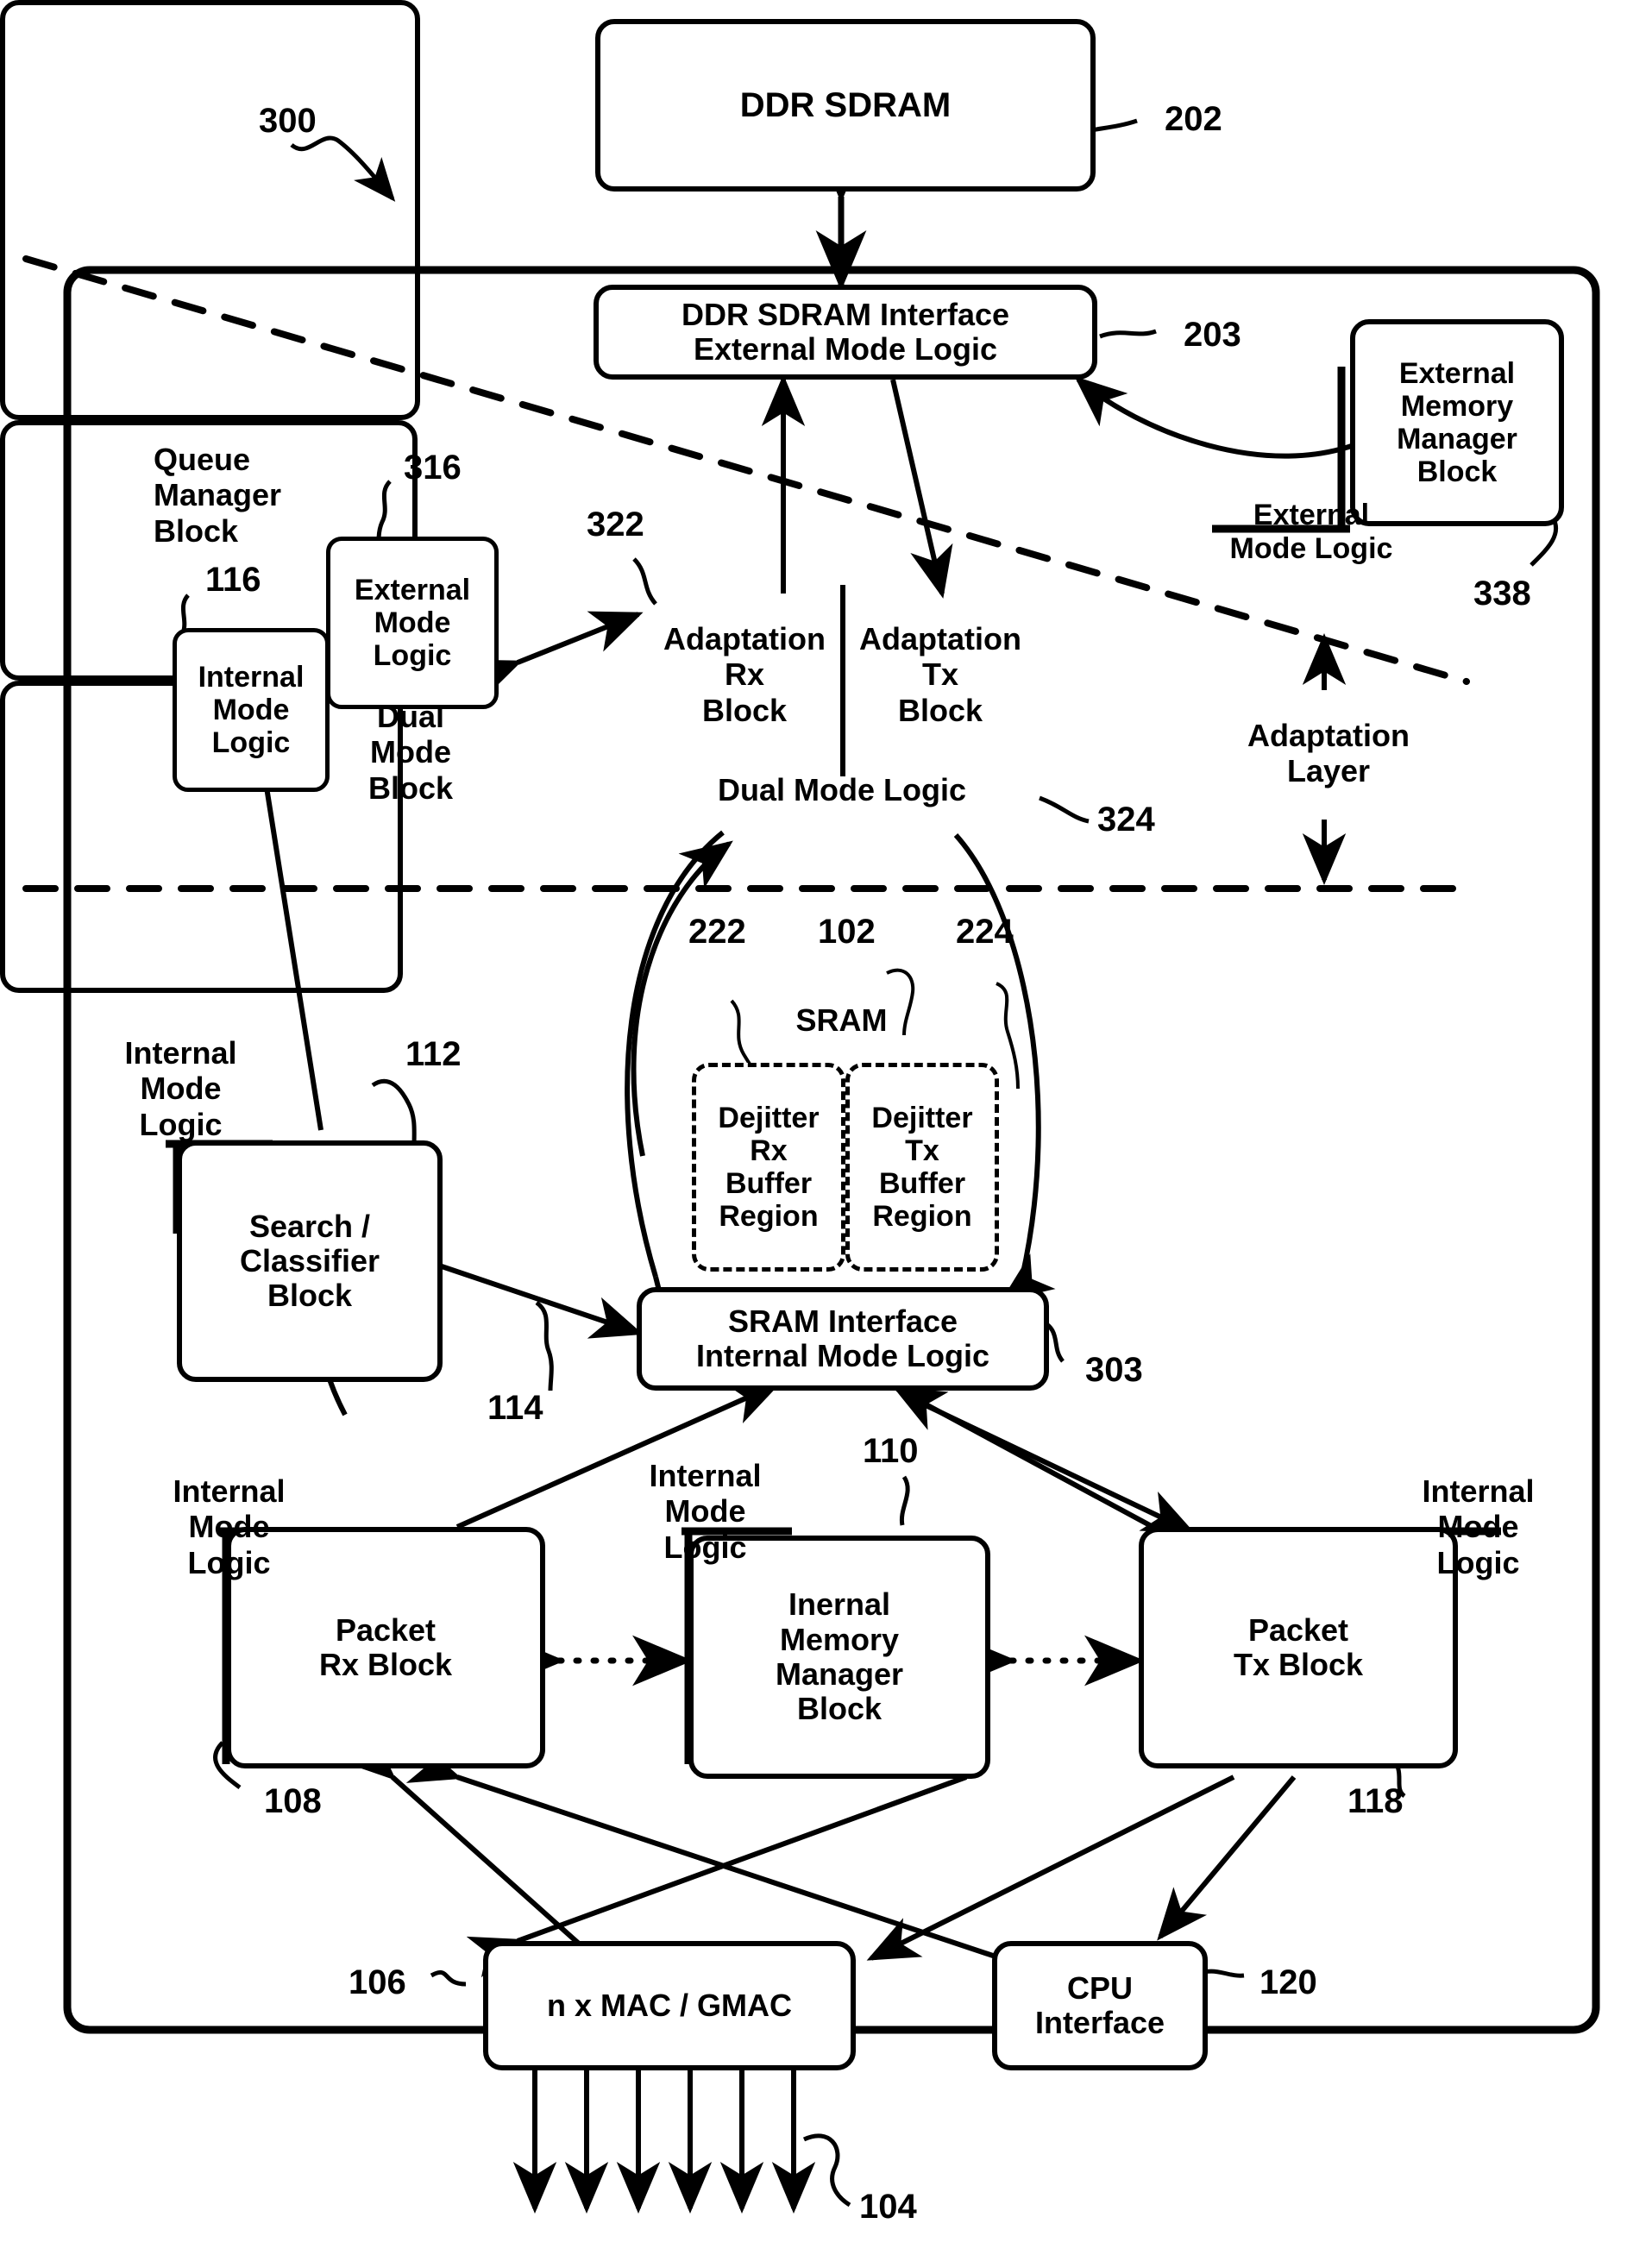  I want to click on figure-number: 300, so click(288, 121).